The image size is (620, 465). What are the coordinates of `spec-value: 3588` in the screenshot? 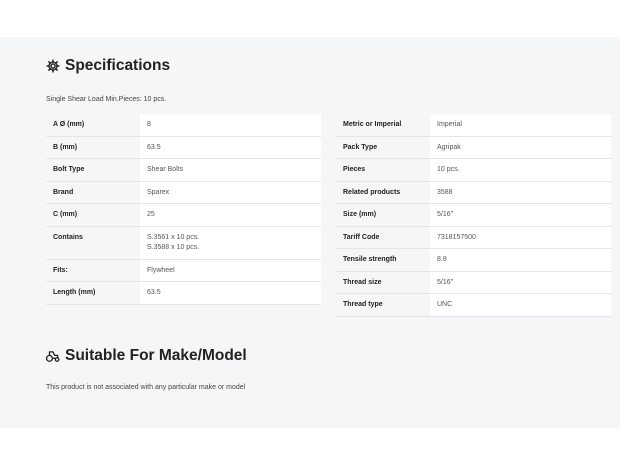 It's located at (520, 192).